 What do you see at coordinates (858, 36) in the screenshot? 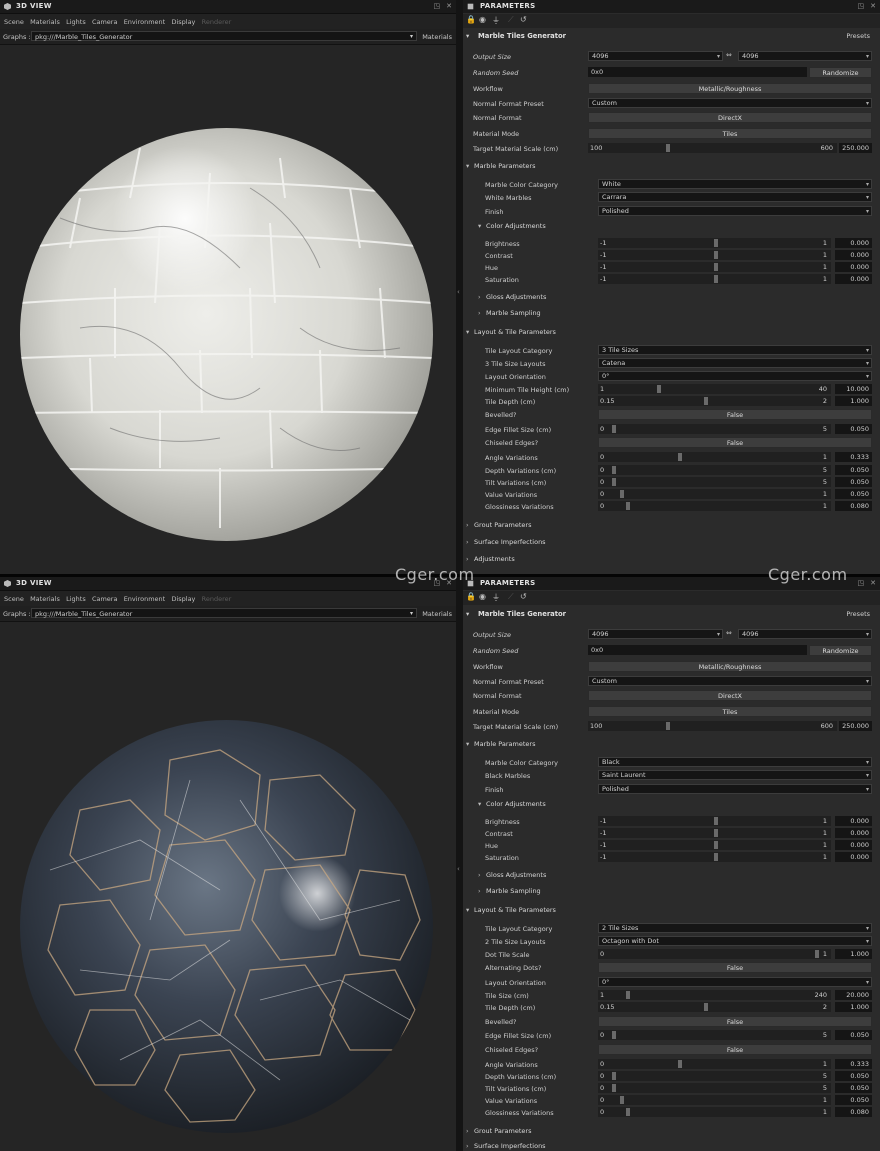
I see `presets-button: Presets` at bounding box center [858, 36].